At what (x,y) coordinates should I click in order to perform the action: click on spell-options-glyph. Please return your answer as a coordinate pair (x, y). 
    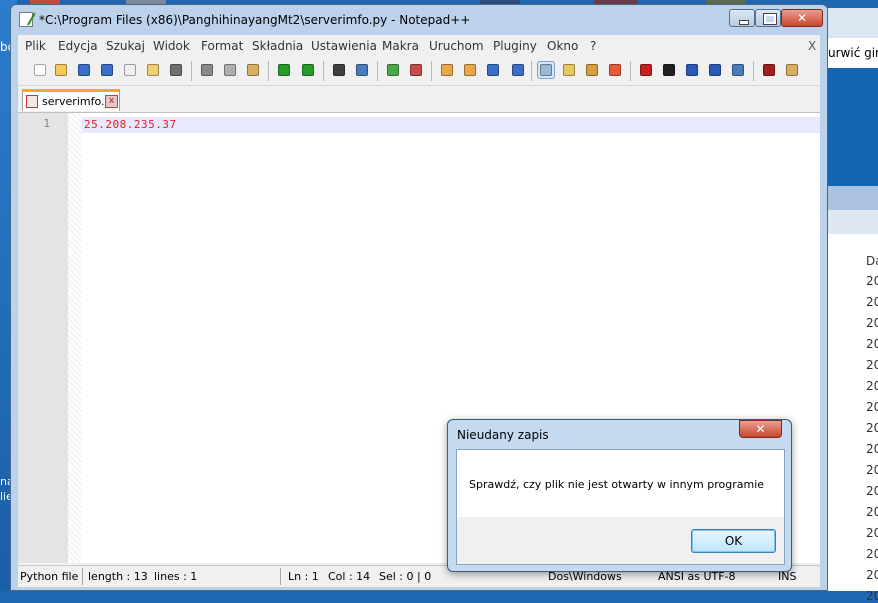
    Looking at the image, I should click on (792, 70).